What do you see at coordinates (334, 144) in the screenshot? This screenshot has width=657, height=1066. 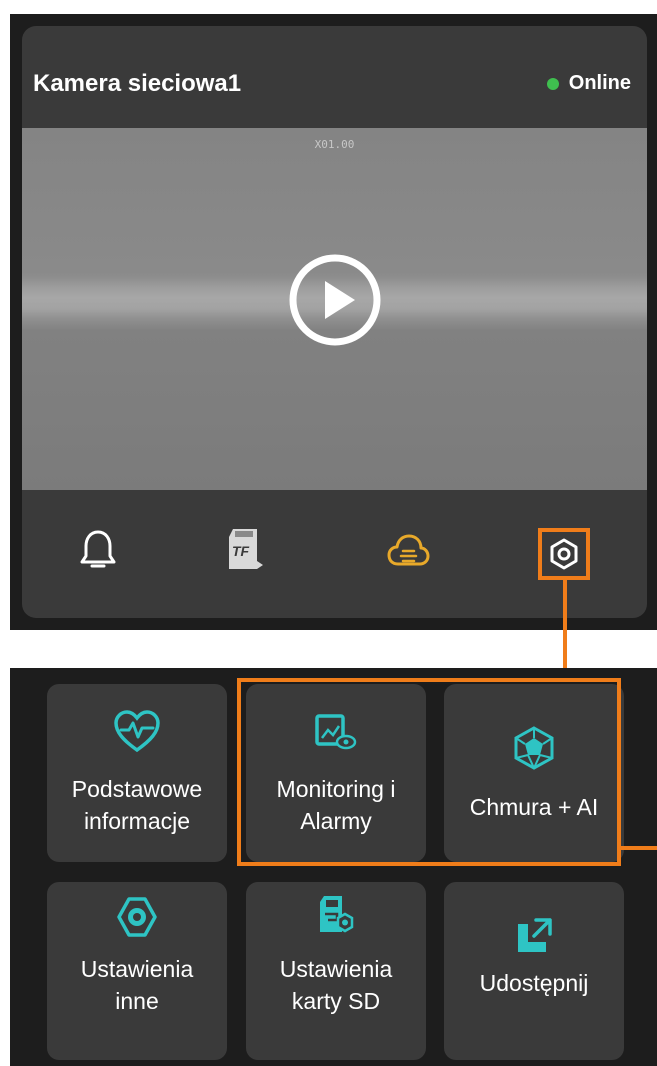 I see `zoom-level: X01.00` at bounding box center [334, 144].